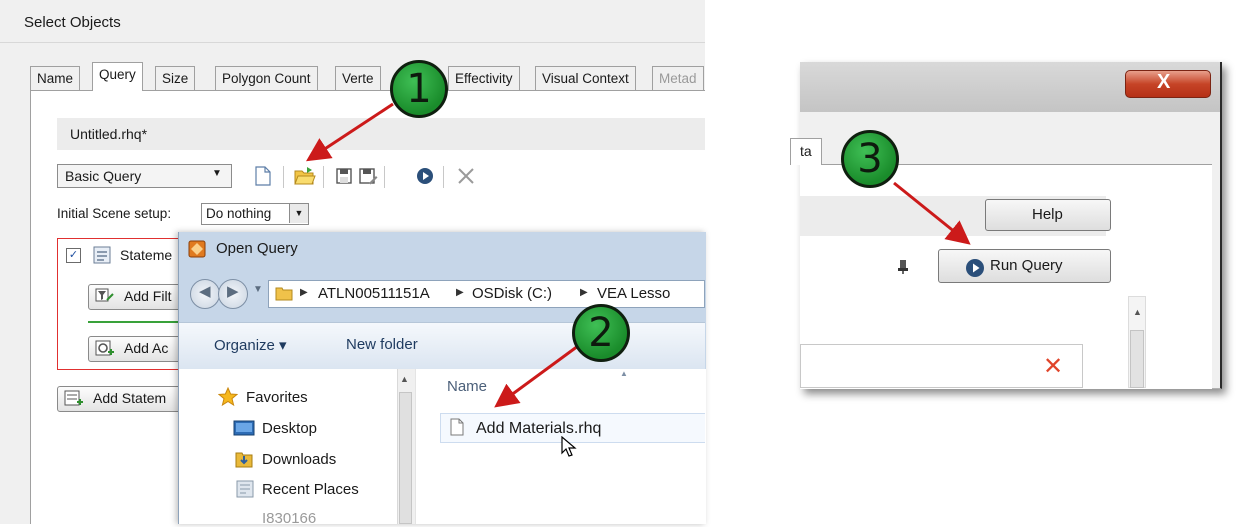 This screenshot has width=1236, height=527. What do you see at coordinates (941, 366) in the screenshot?
I see `statement-box` at bounding box center [941, 366].